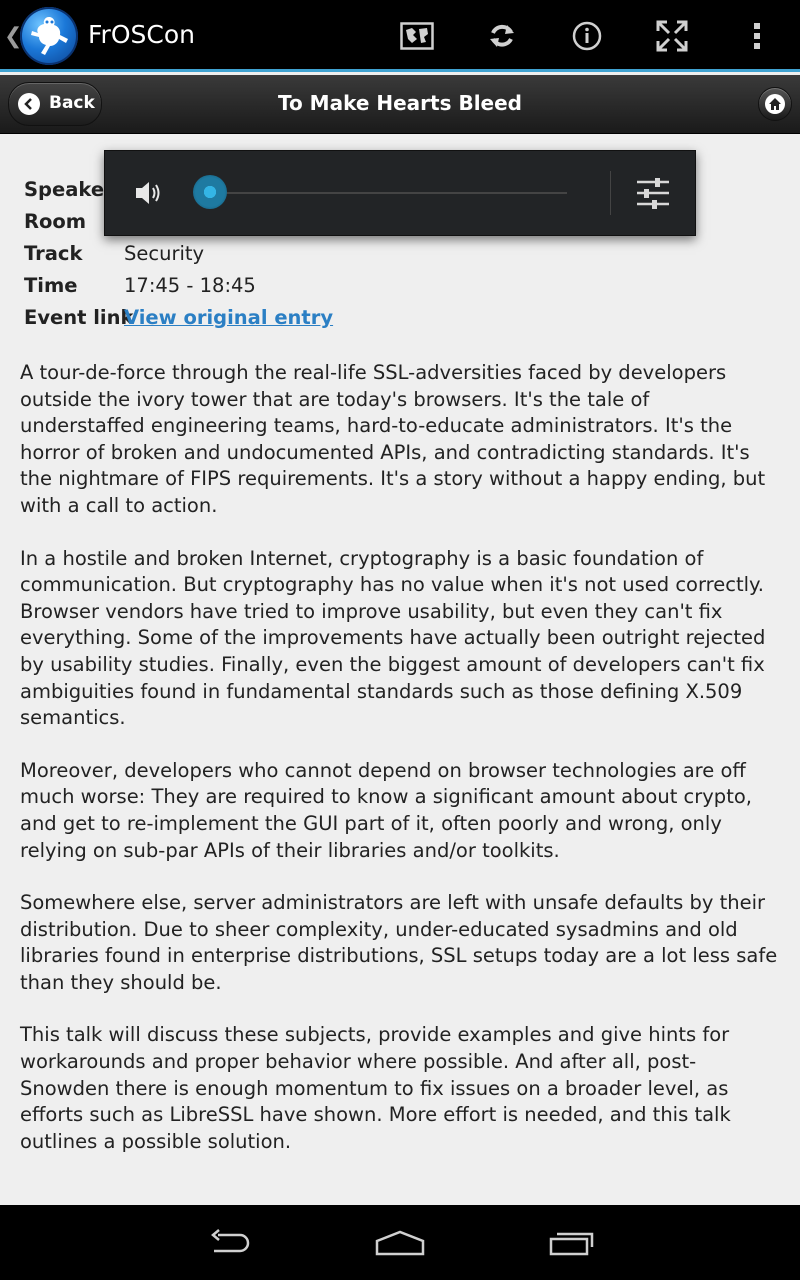 The height and width of the screenshot is (1280, 800). I want to click on speaker-label: Speaker, so click(69, 189).